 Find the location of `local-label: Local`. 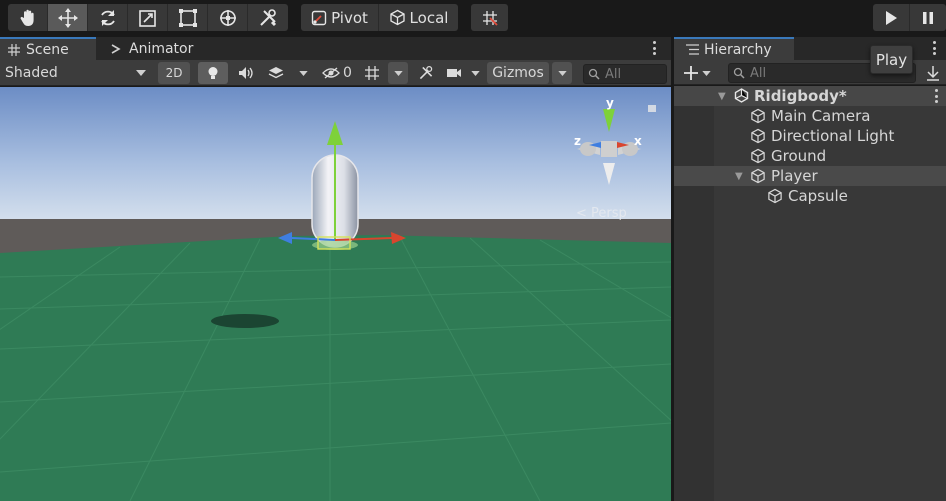

local-label: Local is located at coordinates (429, 17).